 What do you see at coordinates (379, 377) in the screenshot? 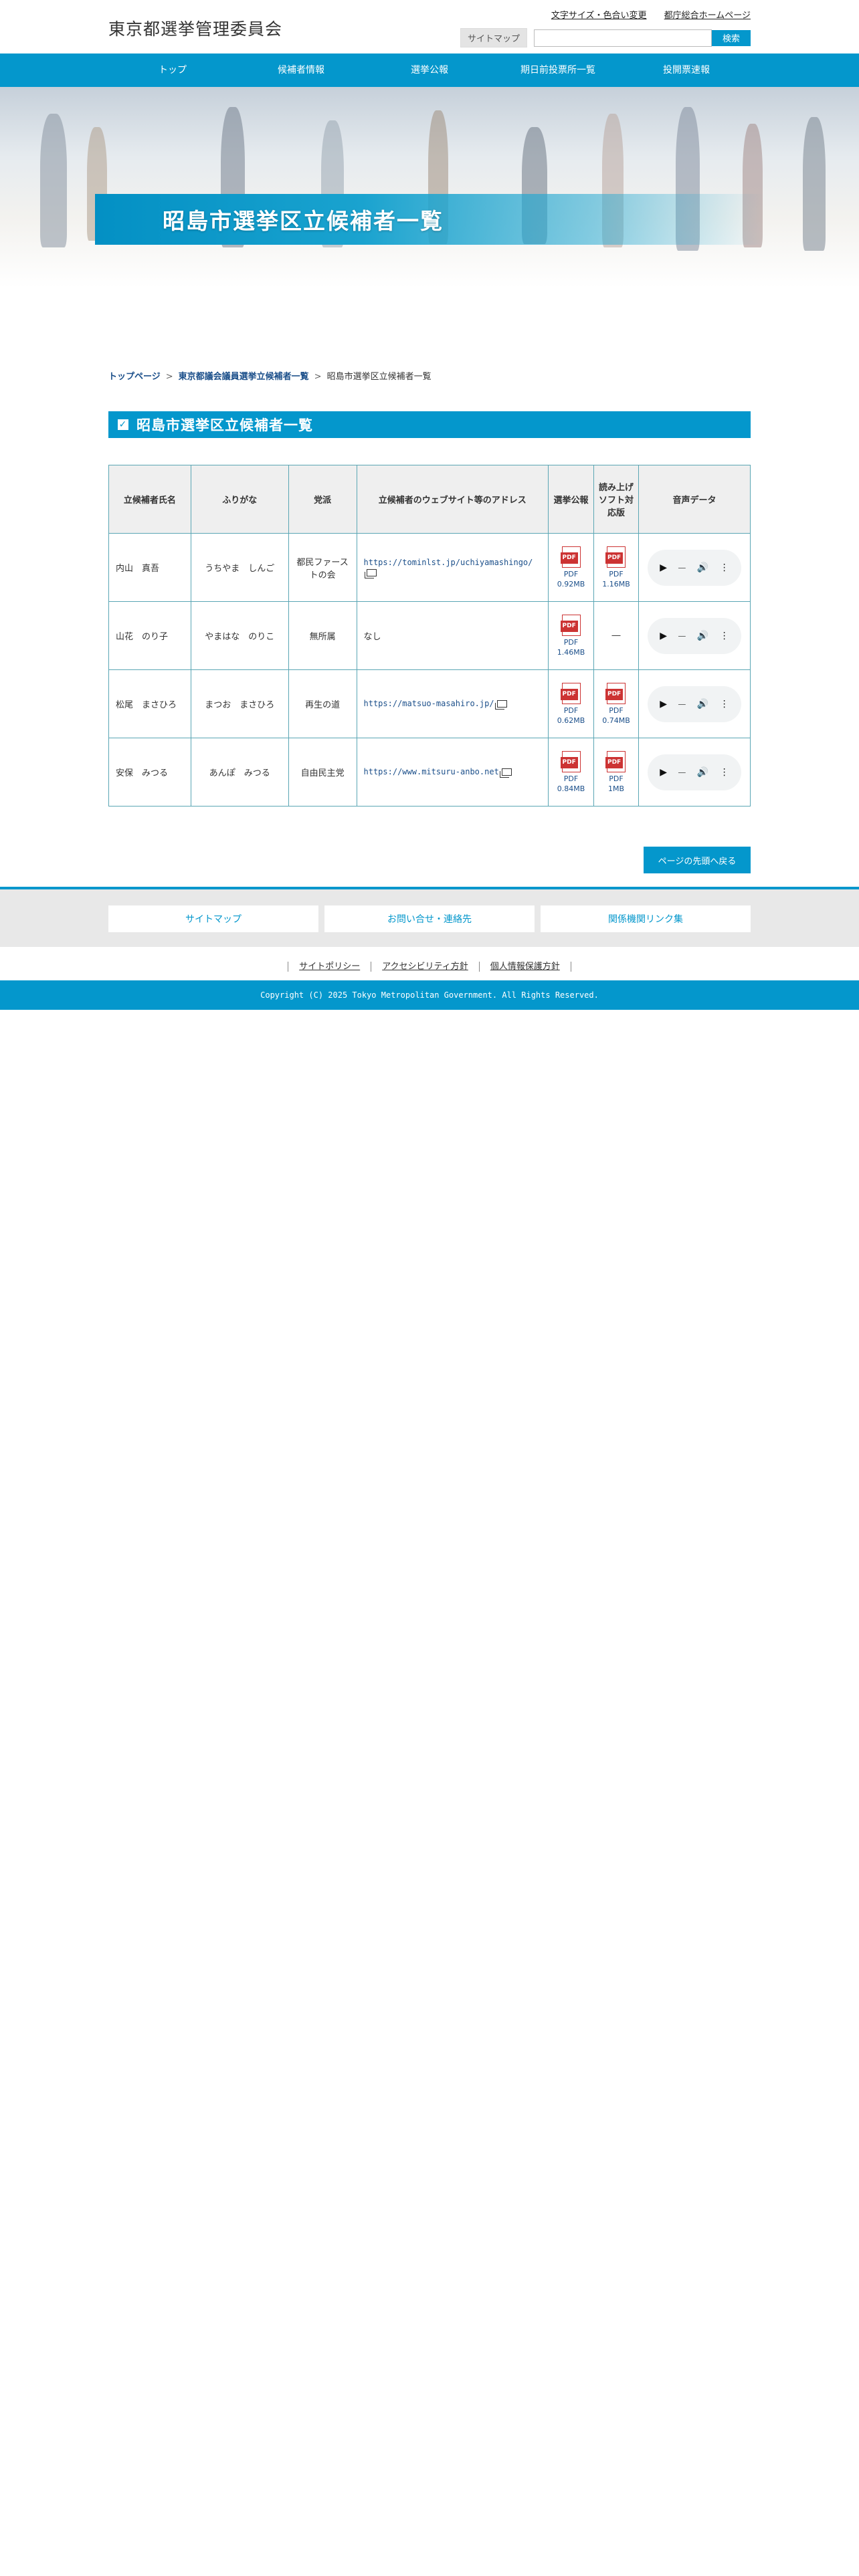
I see `breadcrumb-current: 昭島市選挙区立候補者一覧` at bounding box center [379, 377].